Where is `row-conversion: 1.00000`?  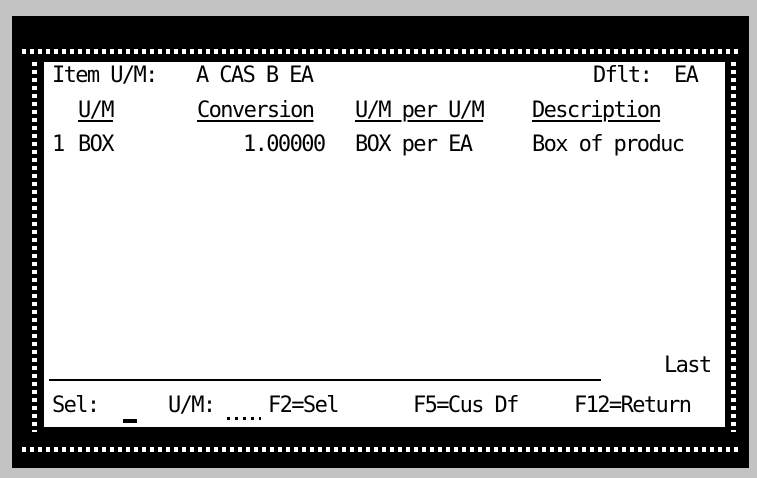 row-conversion: 1.00000 is located at coordinates (284, 144).